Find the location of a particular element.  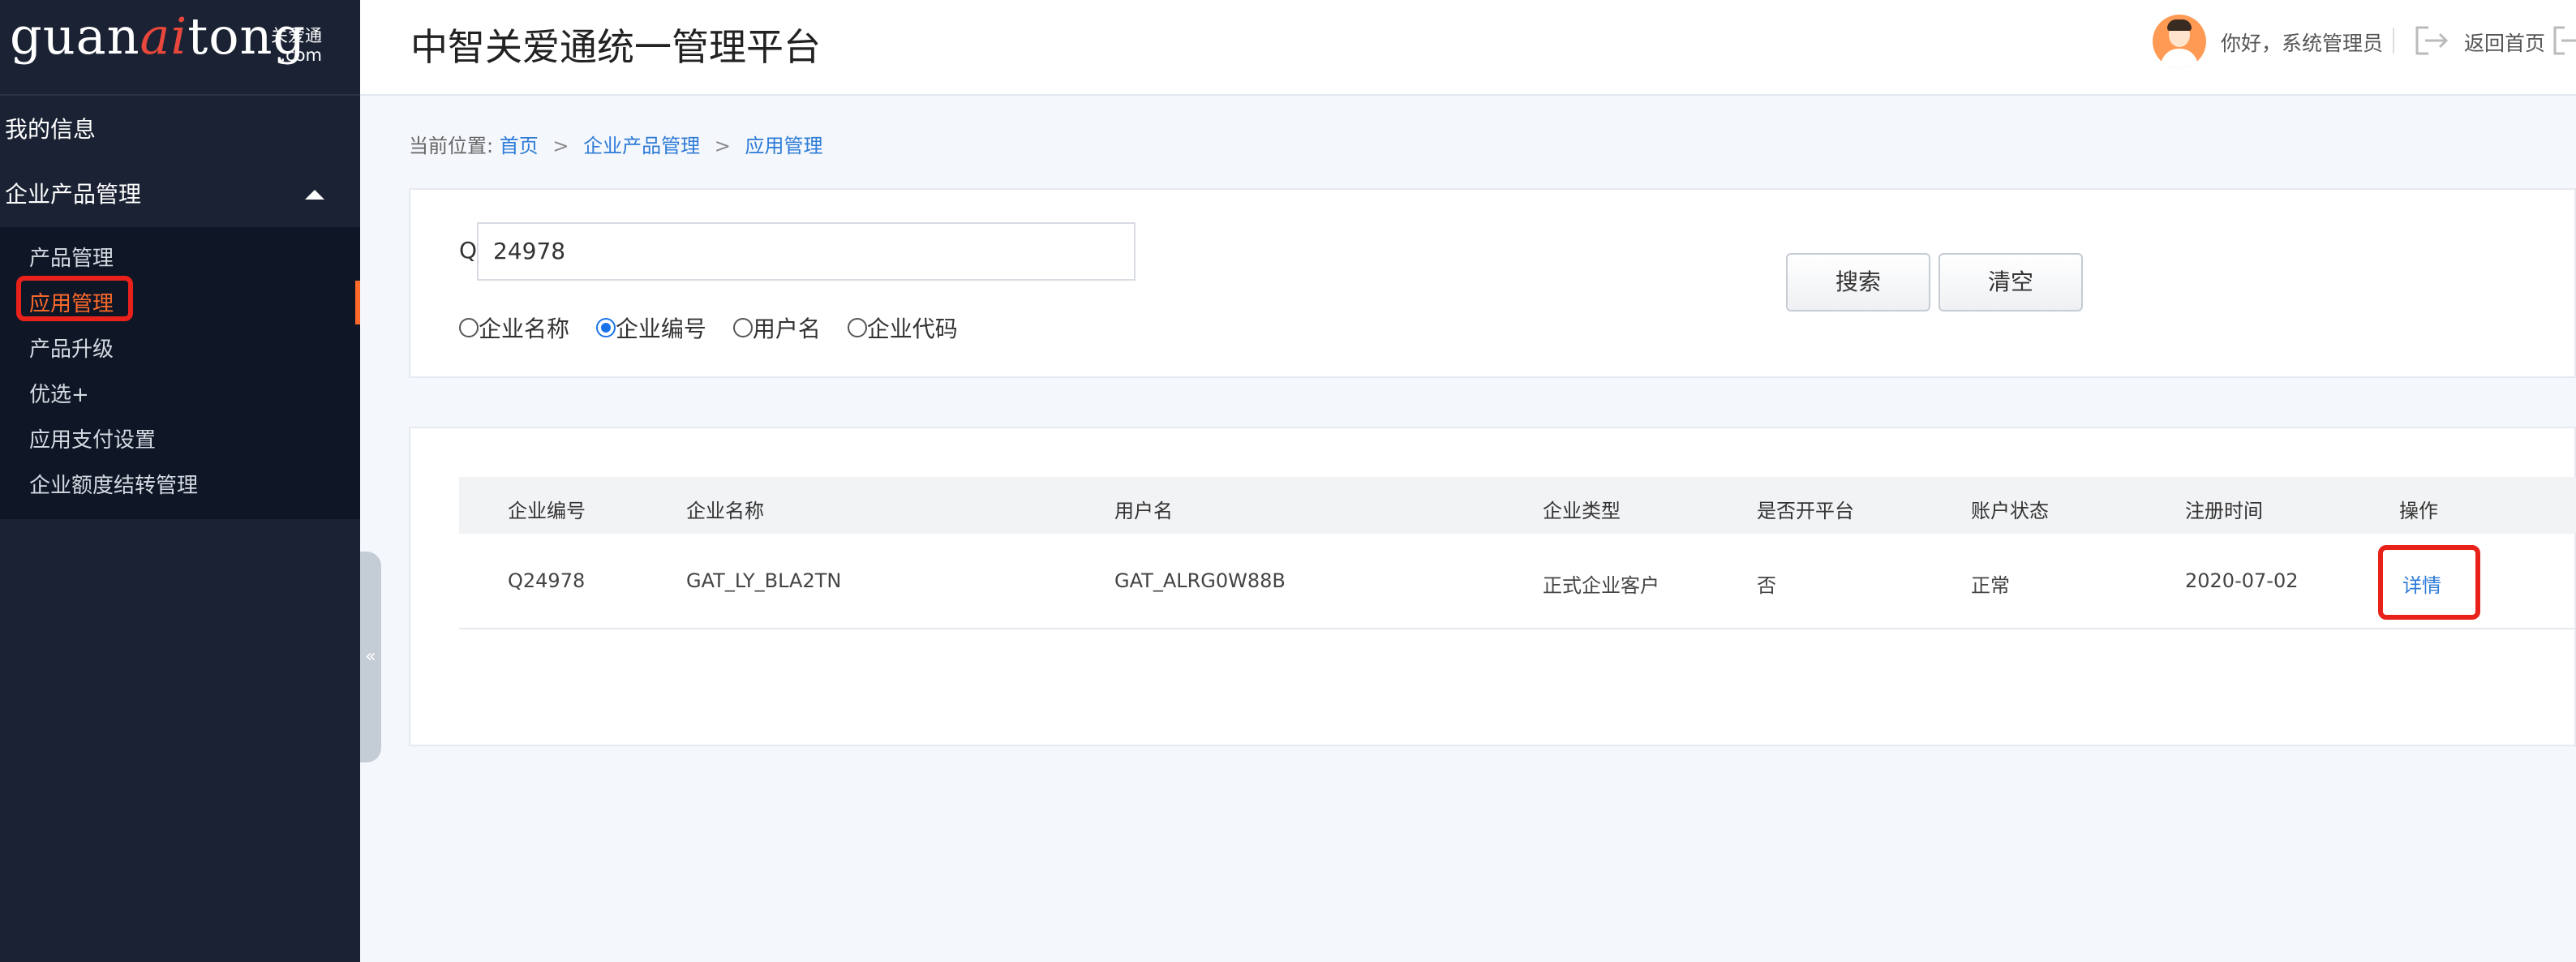

cell-platform-open: 否 is located at coordinates (1766, 585).